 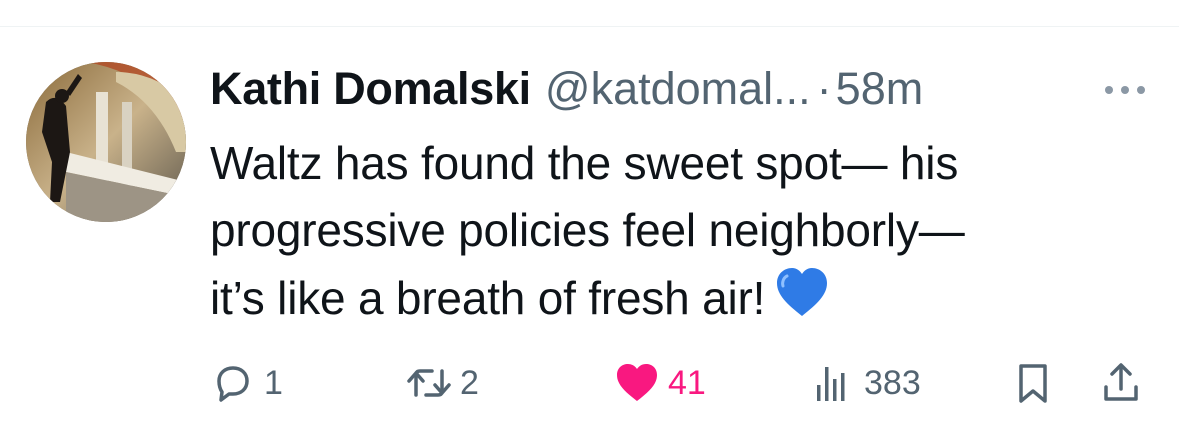 I want to click on tweet-text-line-with-emoji: it’s like a breath of fresh air!, so click(x=680, y=298).